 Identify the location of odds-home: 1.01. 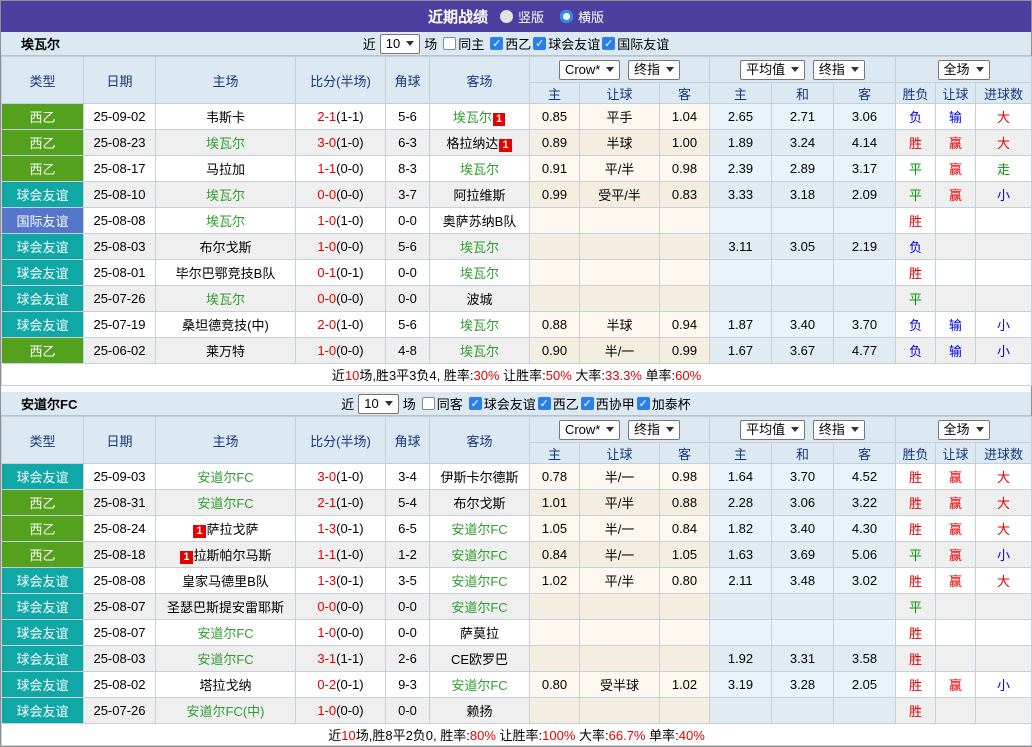
(554, 502).